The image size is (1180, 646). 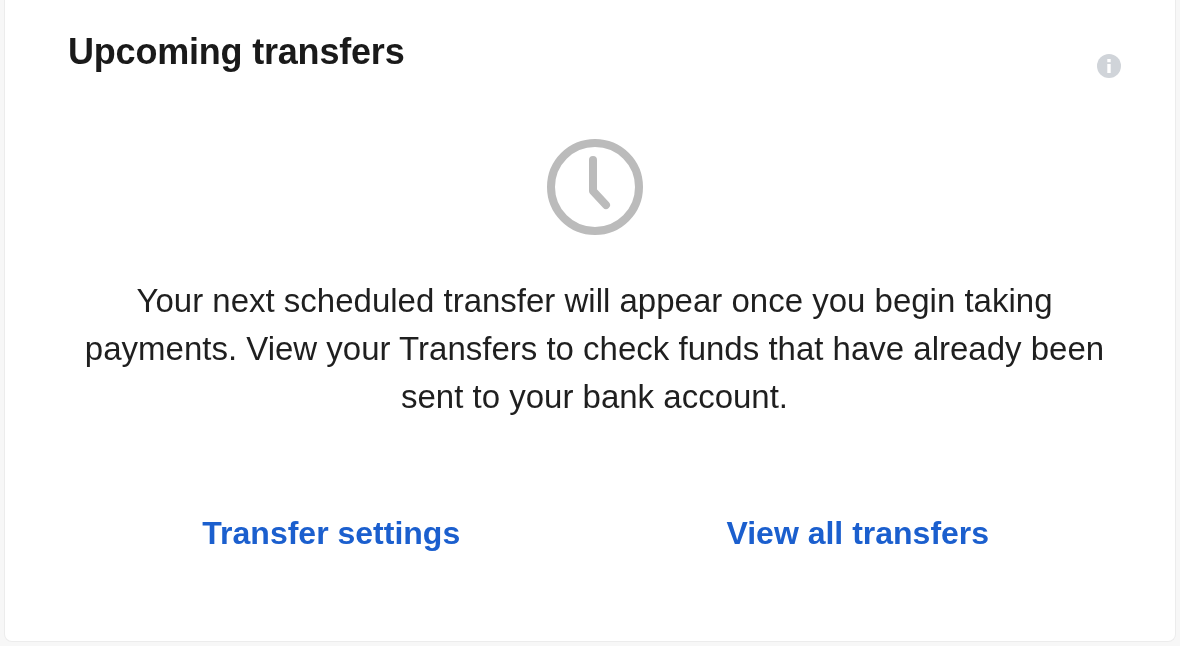 What do you see at coordinates (1109, 66) in the screenshot?
I see `info-icon` at bounding box center [1109, 66].